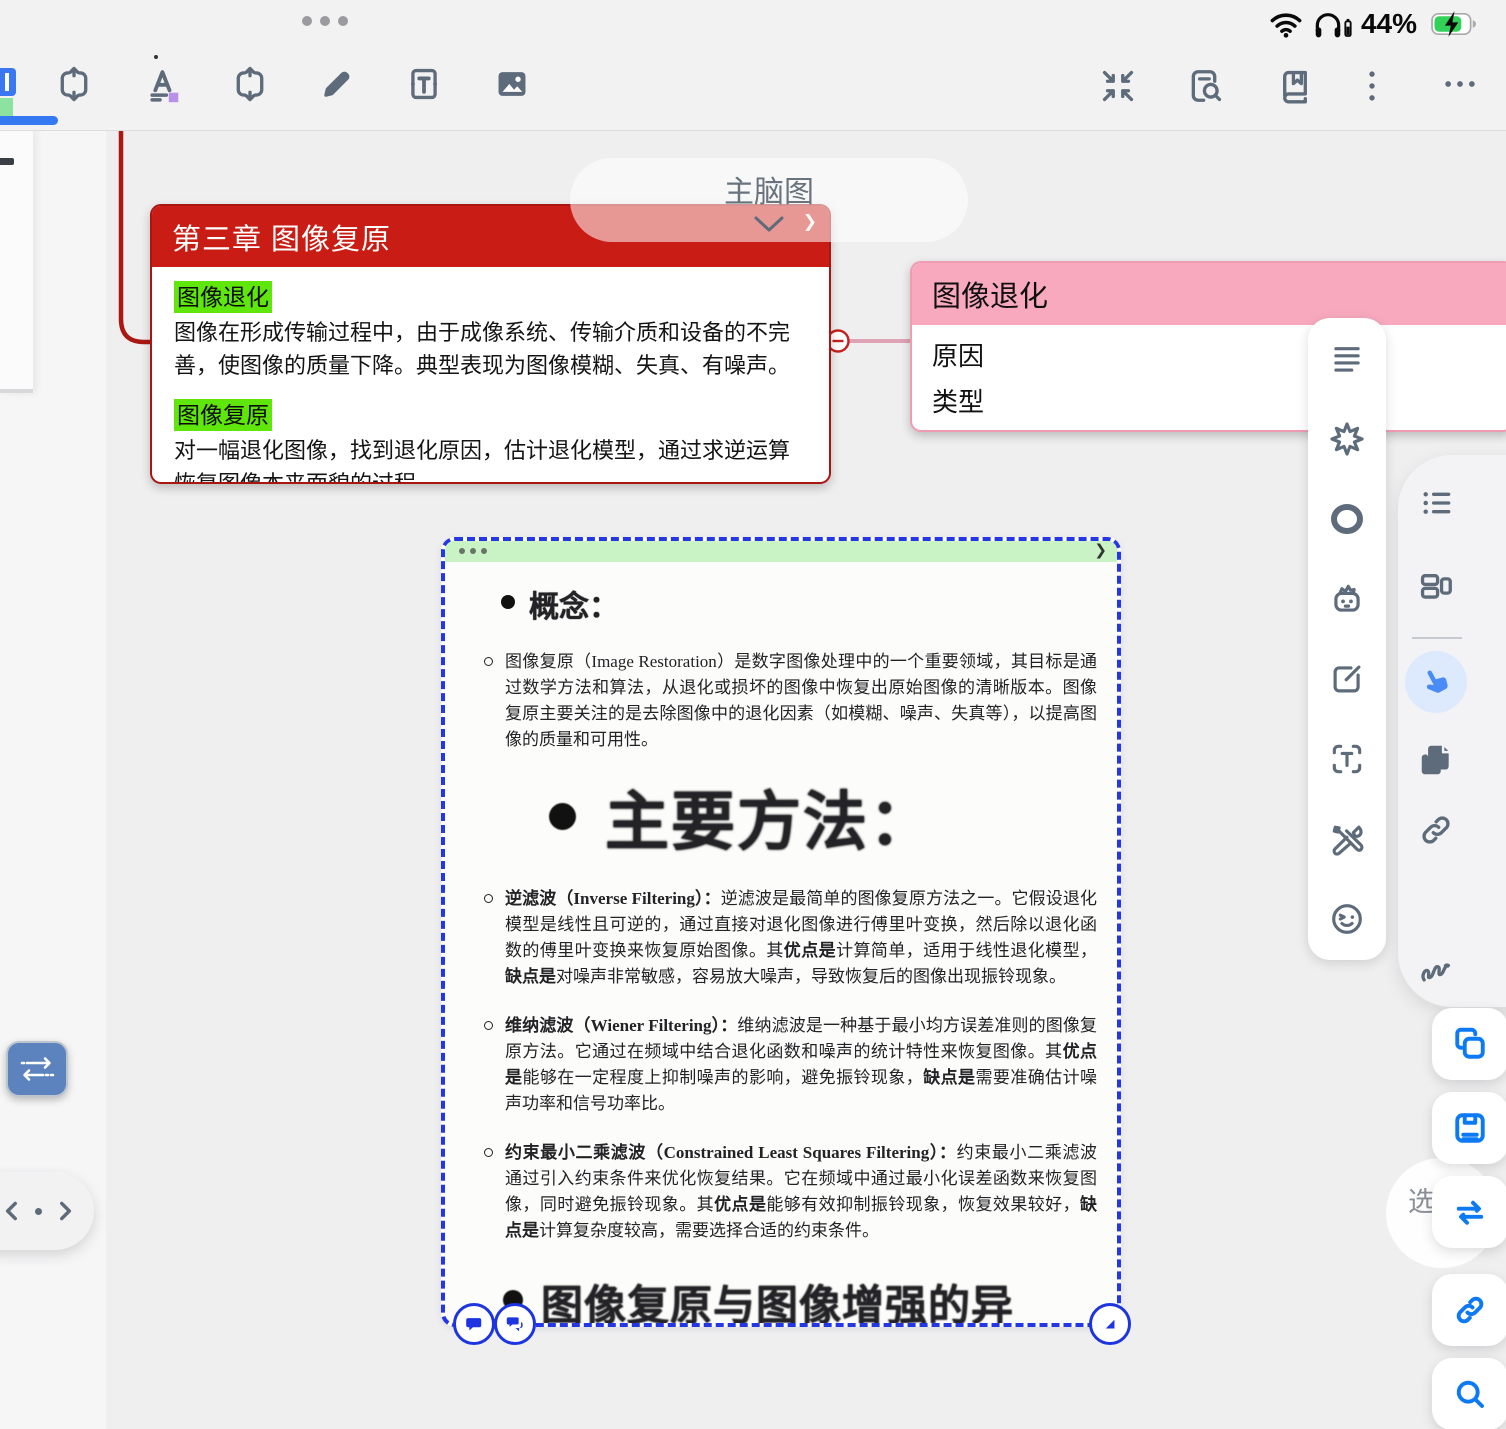 The width and height of the screenshot is (1506, 1429). I want to click on text-box-icon, so click(424, 84).